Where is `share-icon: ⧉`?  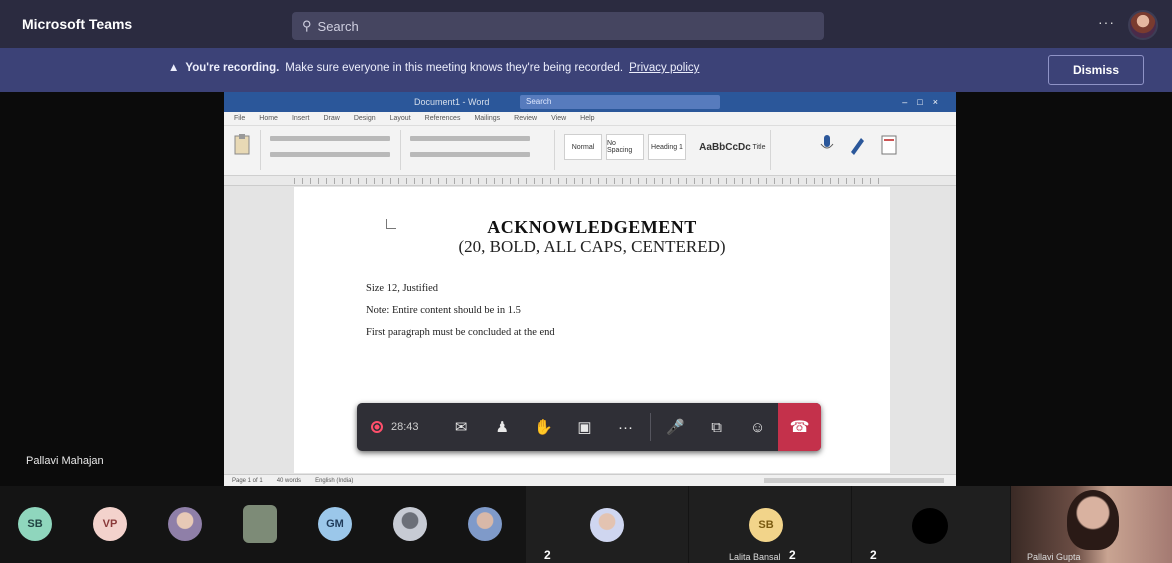 share-icon: ⧉ is located at coordinates (716, 427).